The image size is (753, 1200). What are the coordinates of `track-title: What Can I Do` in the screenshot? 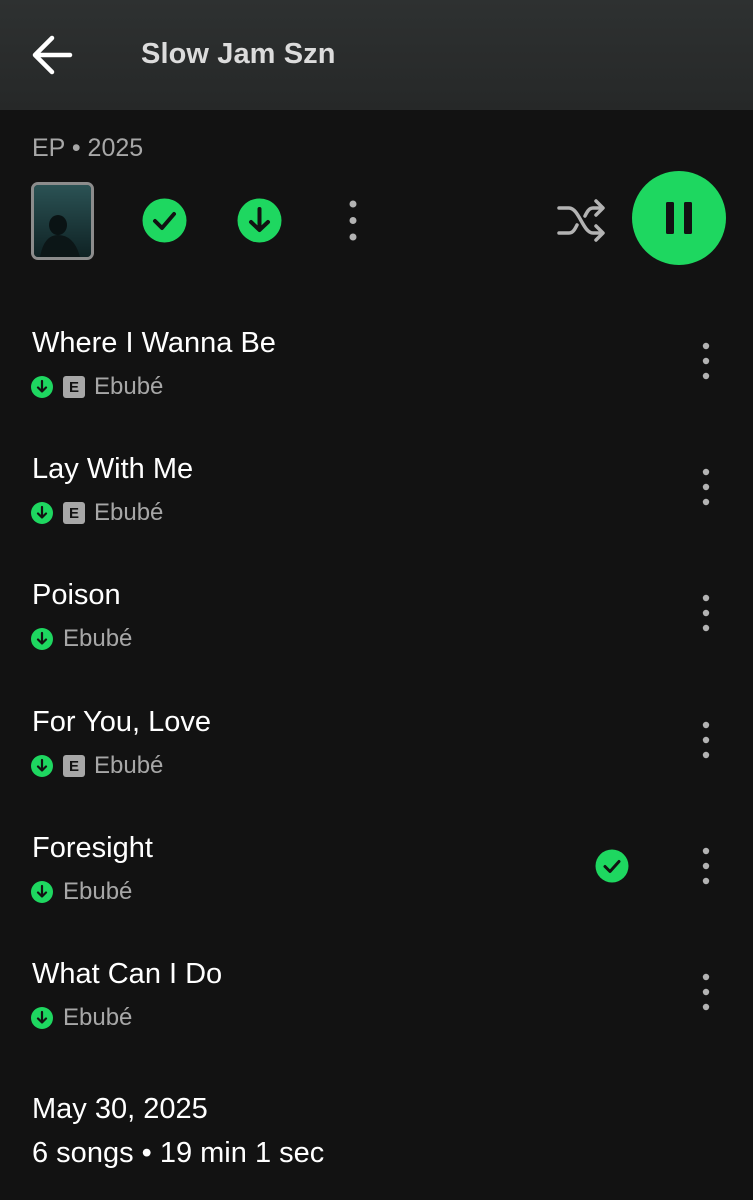 It's located at (127, 974).